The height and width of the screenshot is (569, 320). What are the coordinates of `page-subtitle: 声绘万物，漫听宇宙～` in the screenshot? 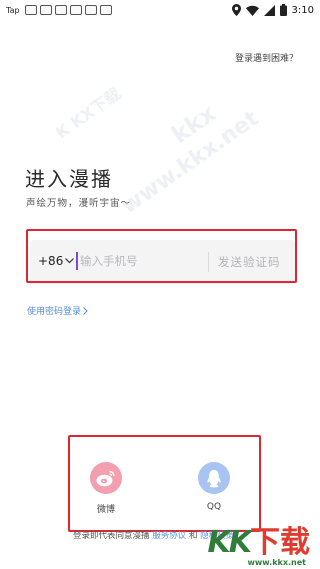 It's located at (79, 203).